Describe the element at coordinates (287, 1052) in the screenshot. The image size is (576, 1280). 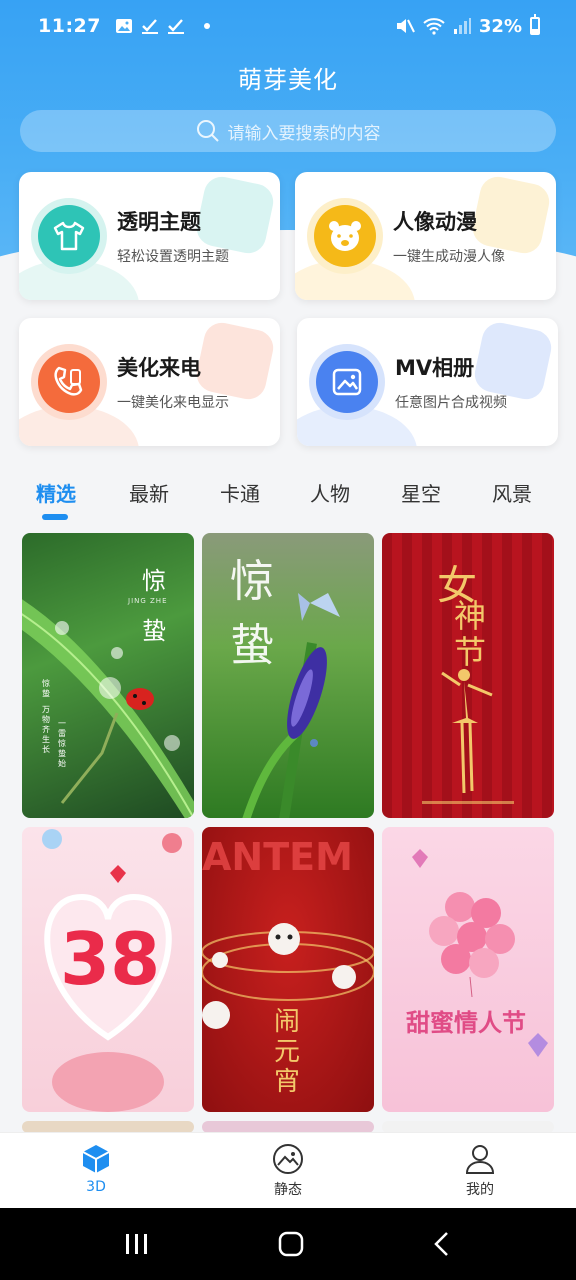
I see `wallpaper-title: 闹元宵` at that location.